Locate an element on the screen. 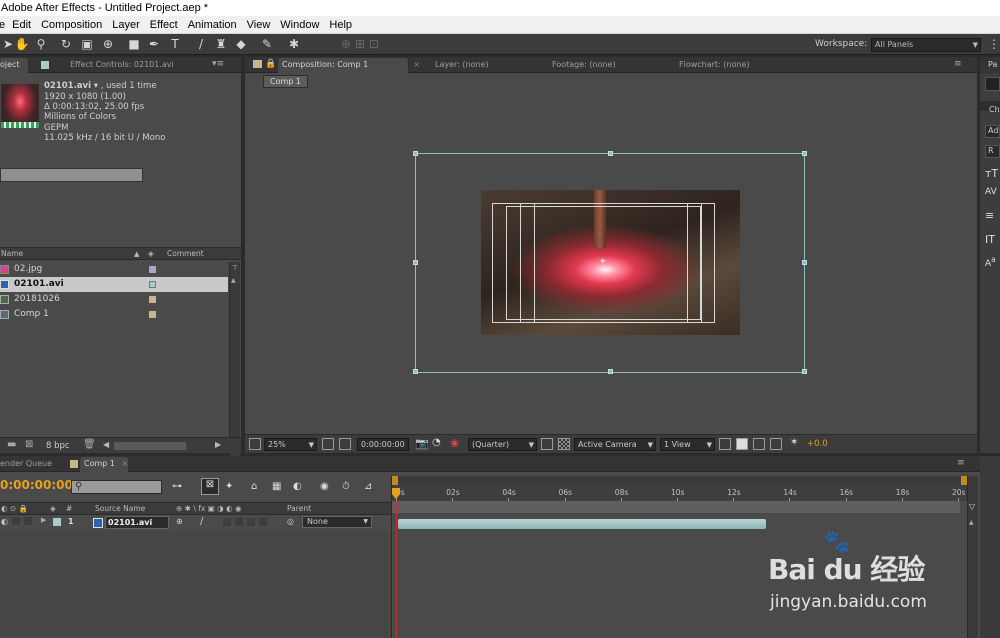 The height and width of the screenshot is (638, 1000). toggle-pixel-aspect-icon is located at coordinates (725, 444).